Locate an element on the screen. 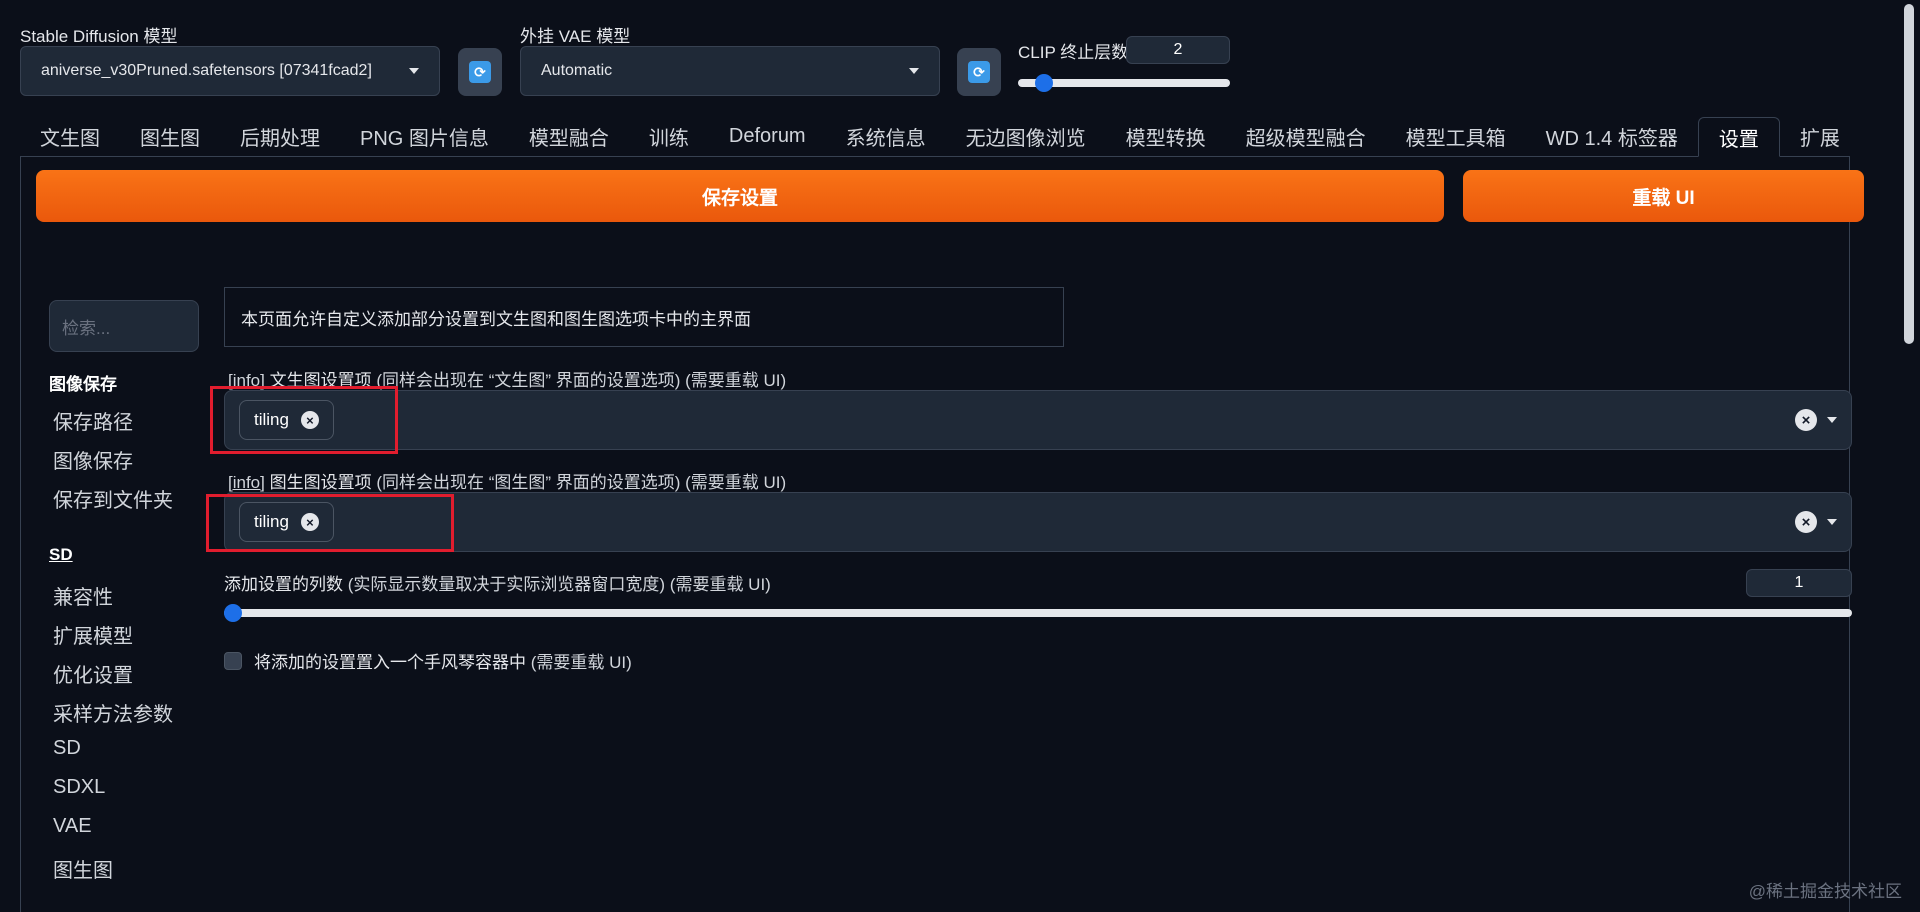 Image resolution: width=1920 pixels, height=912 pixels. accordion-checkbox is located at coordinates (233, 660).